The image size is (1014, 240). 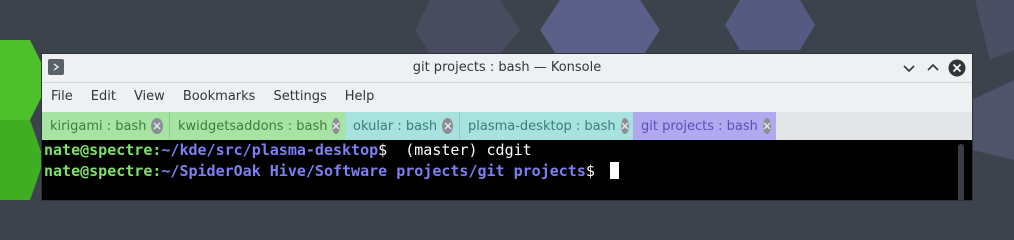 What do you see at coordinates (360, 97) in the screenshot?
I see `menu-help: Help` at bounding box center [360, 97].